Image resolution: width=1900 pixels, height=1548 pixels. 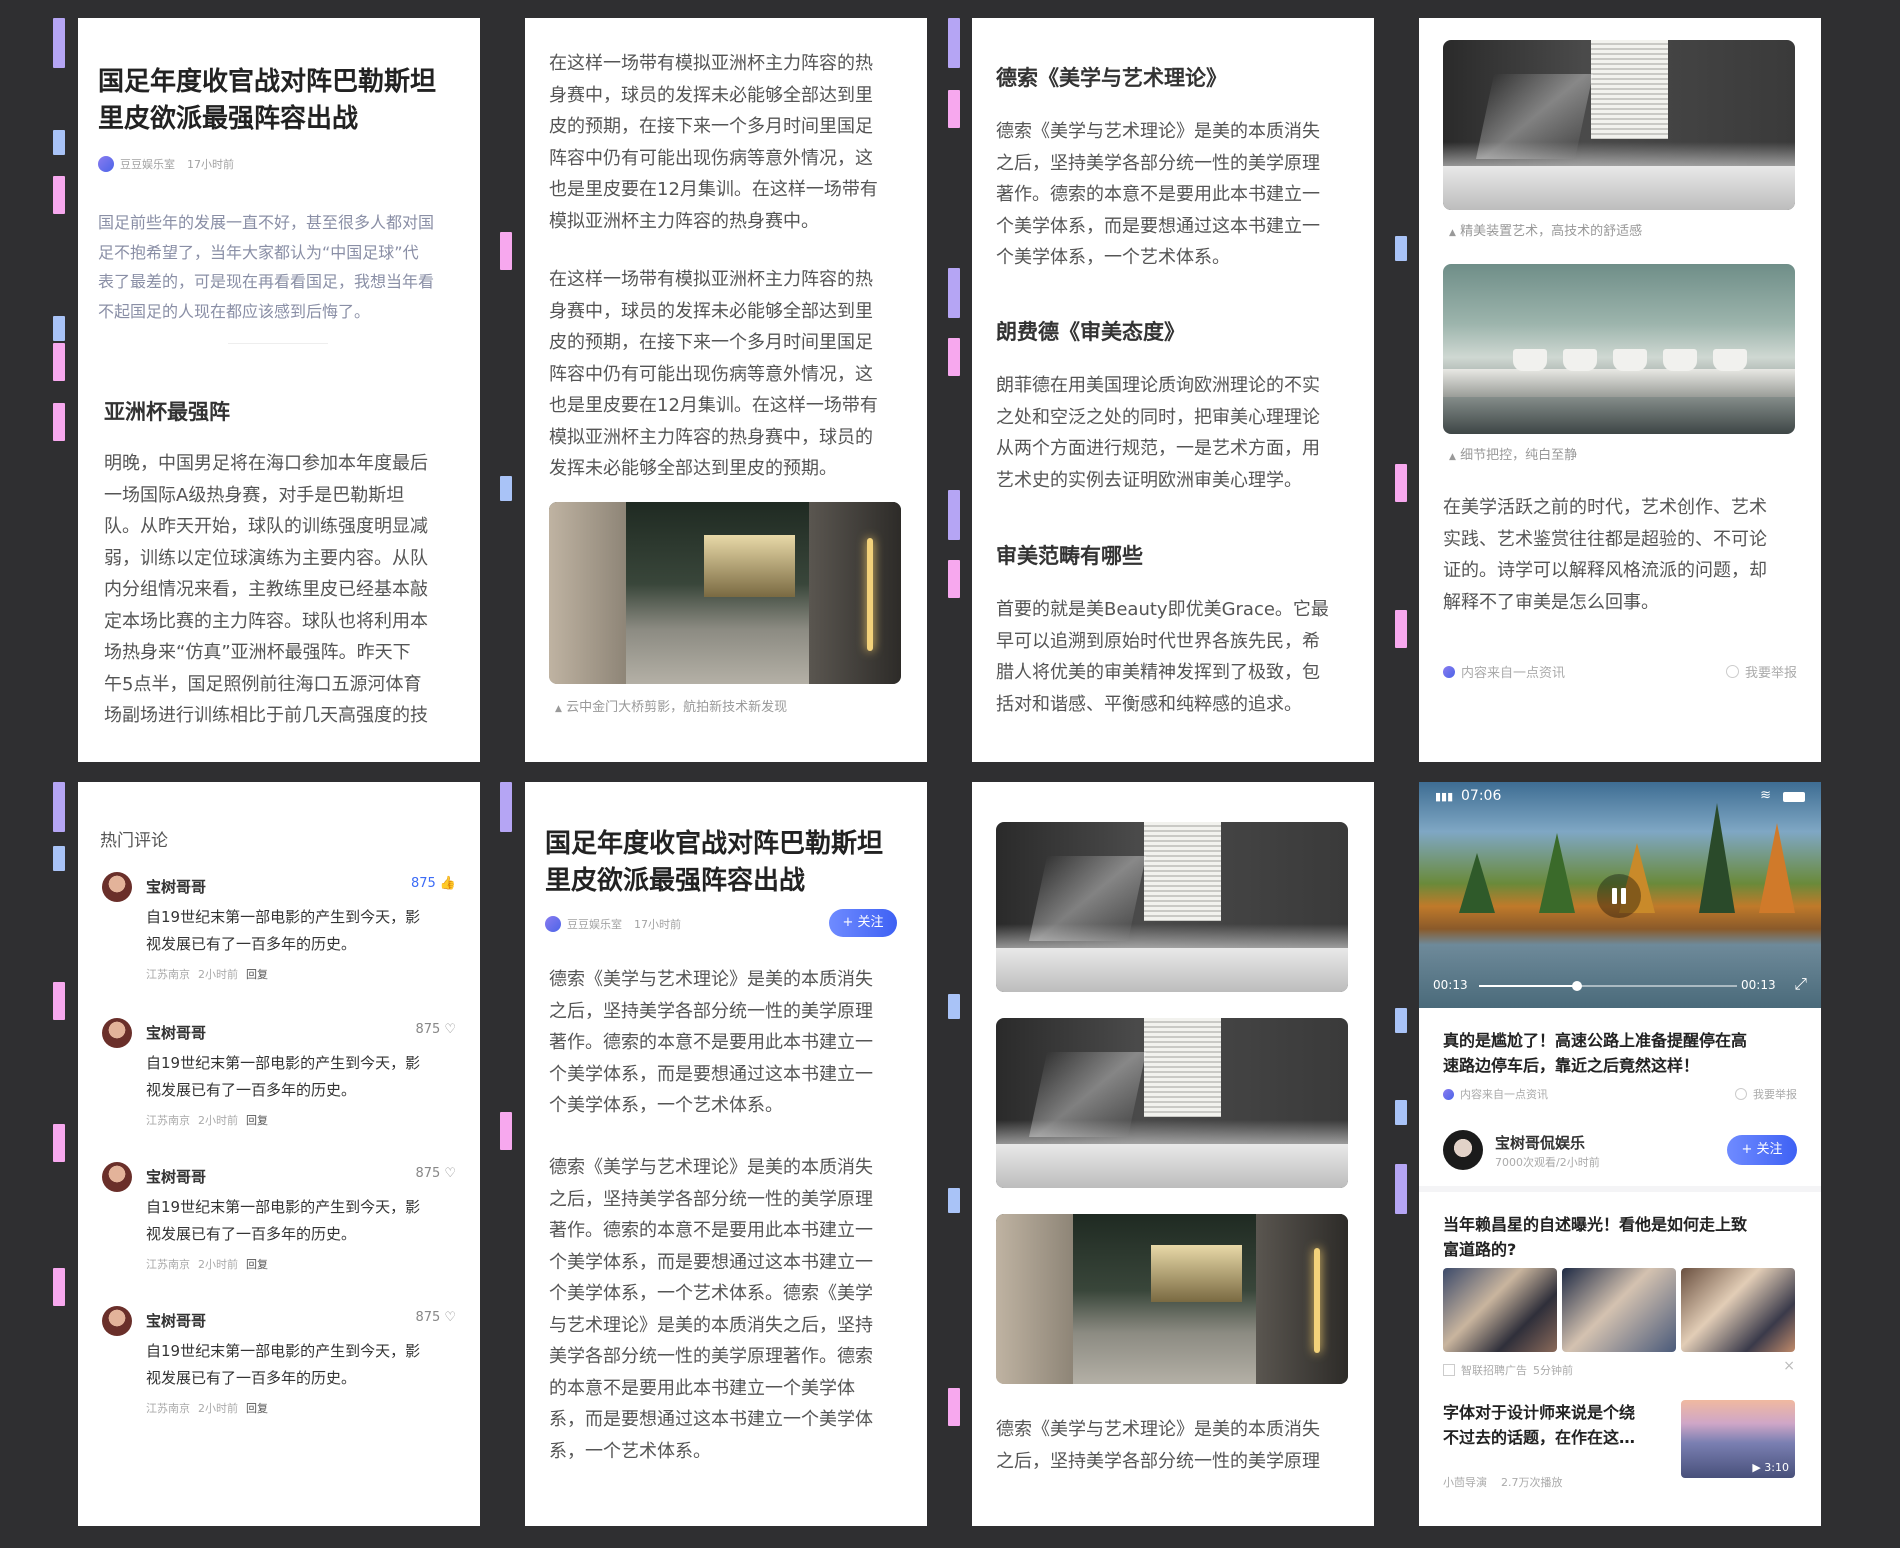 I want to click on video-player: ▮▮▮ 07:06 ≋ 00:13 00:13 ⤢, so click(x=1620, y=895).